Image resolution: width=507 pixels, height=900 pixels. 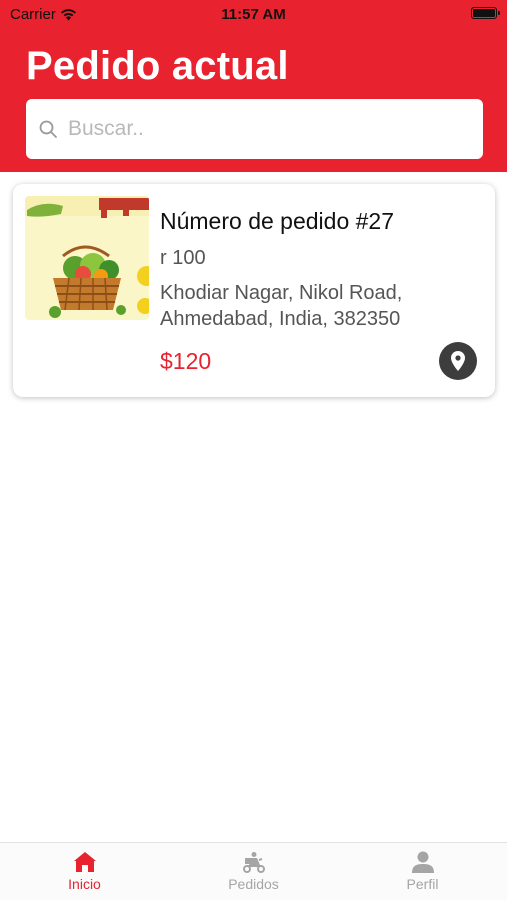 What do you see at coordinates (485, 13) in the screenshot?
I see `battery-icon` at bounding box center [485, 13].